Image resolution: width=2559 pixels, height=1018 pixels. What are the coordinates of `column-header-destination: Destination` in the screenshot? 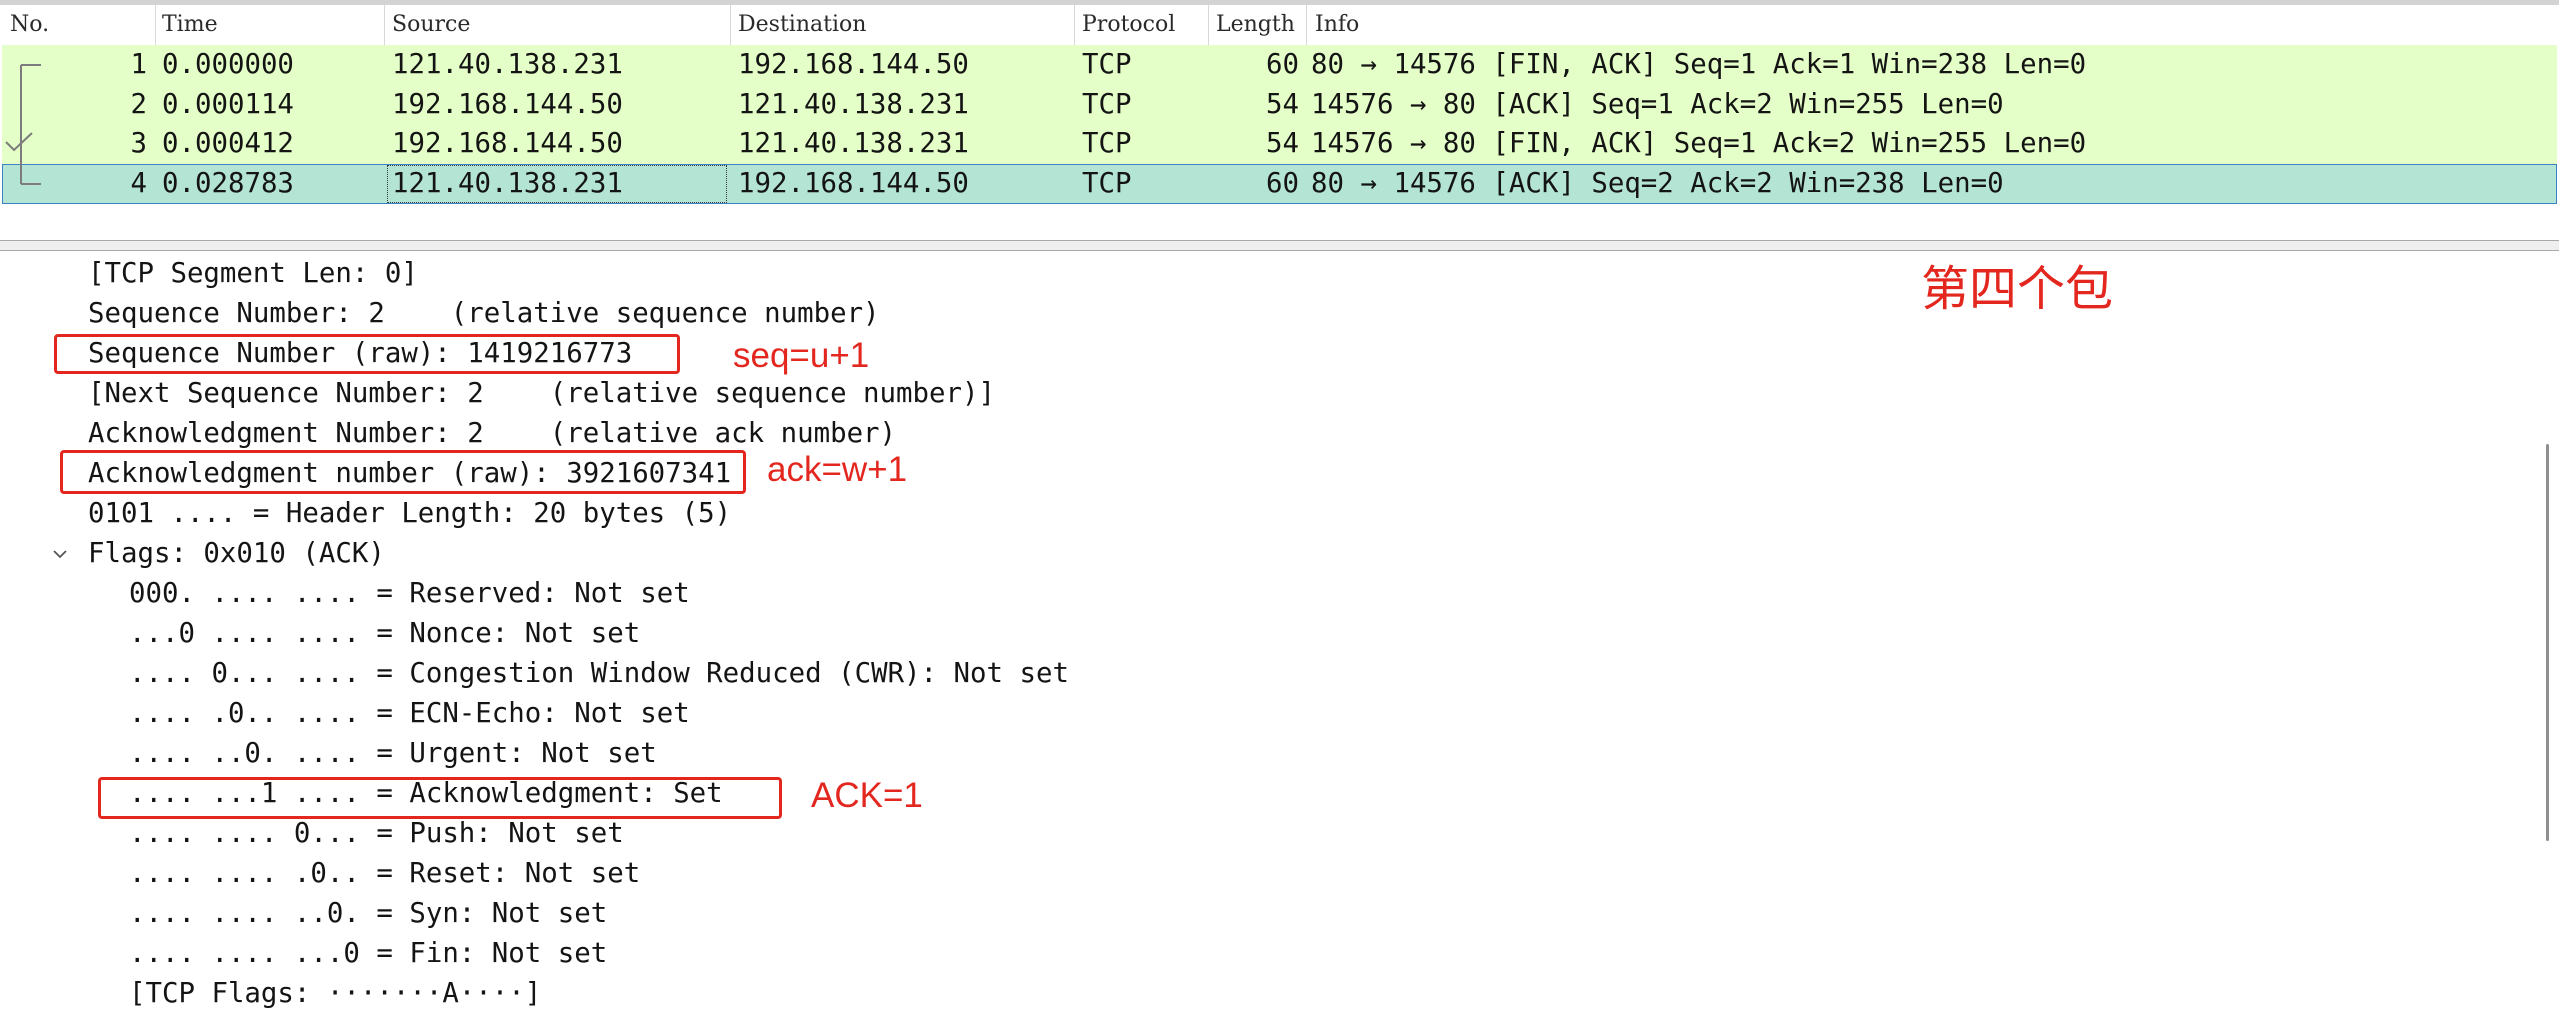 It's located at (802, 25).